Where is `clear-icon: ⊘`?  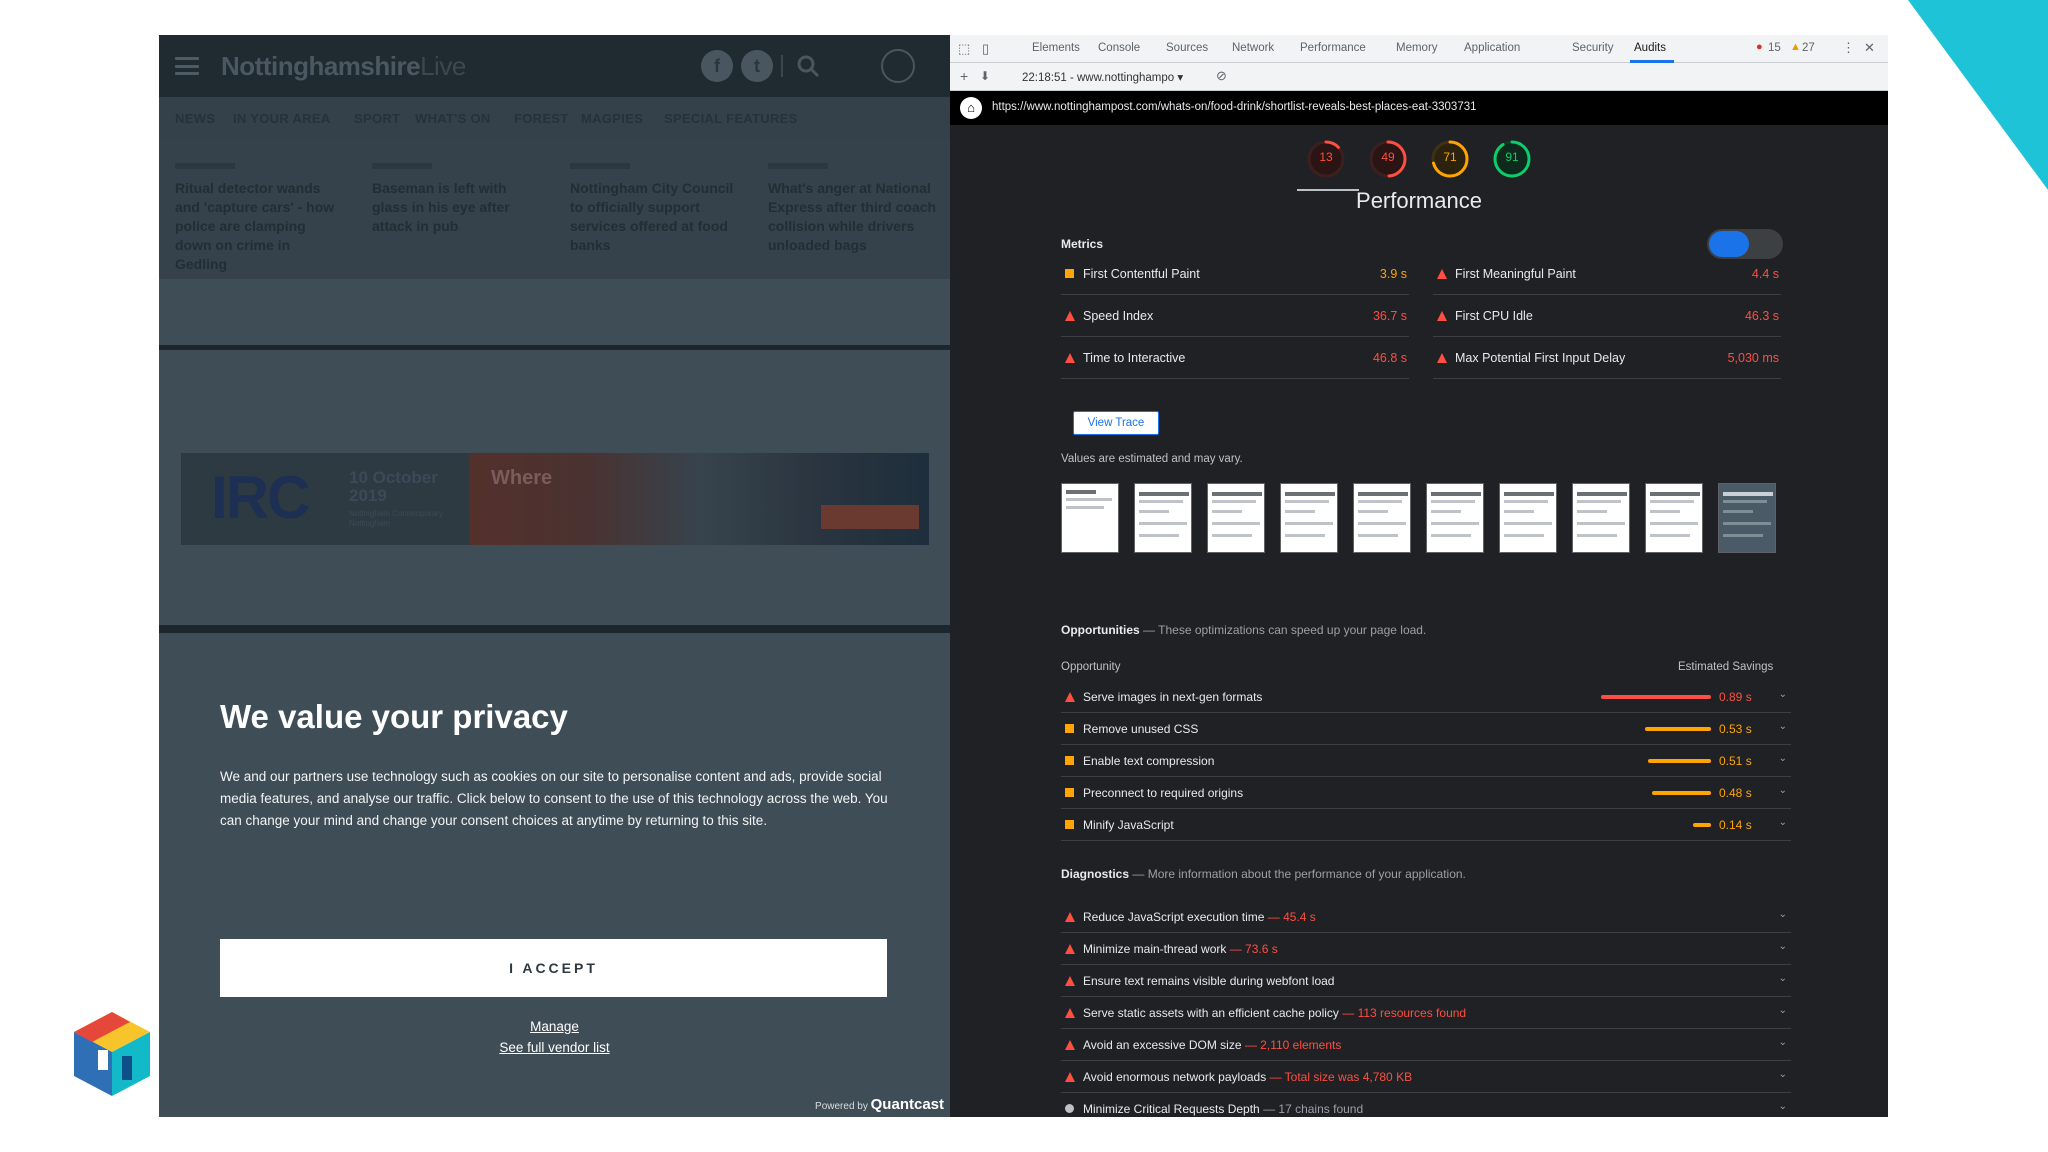
clear-icon: ⊘ is located at coordinates (1221, 76).